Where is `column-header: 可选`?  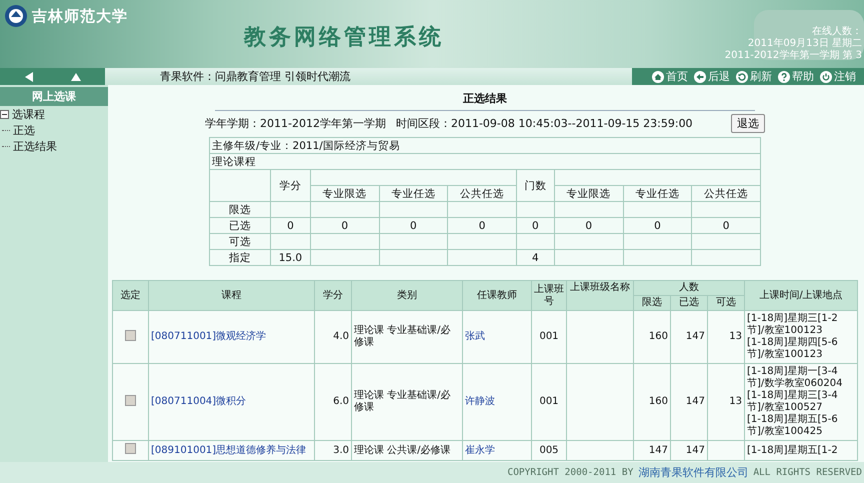 column-header: 可选 is located at coordinates (726, 303).